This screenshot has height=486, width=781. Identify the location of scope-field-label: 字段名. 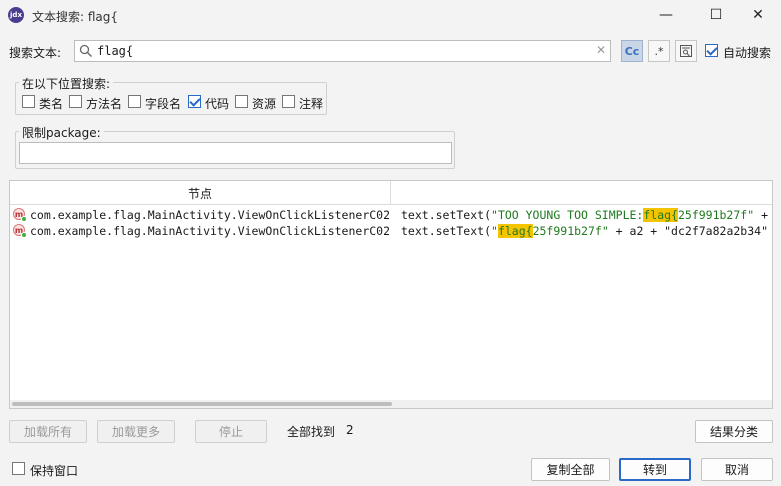
(163, 104).